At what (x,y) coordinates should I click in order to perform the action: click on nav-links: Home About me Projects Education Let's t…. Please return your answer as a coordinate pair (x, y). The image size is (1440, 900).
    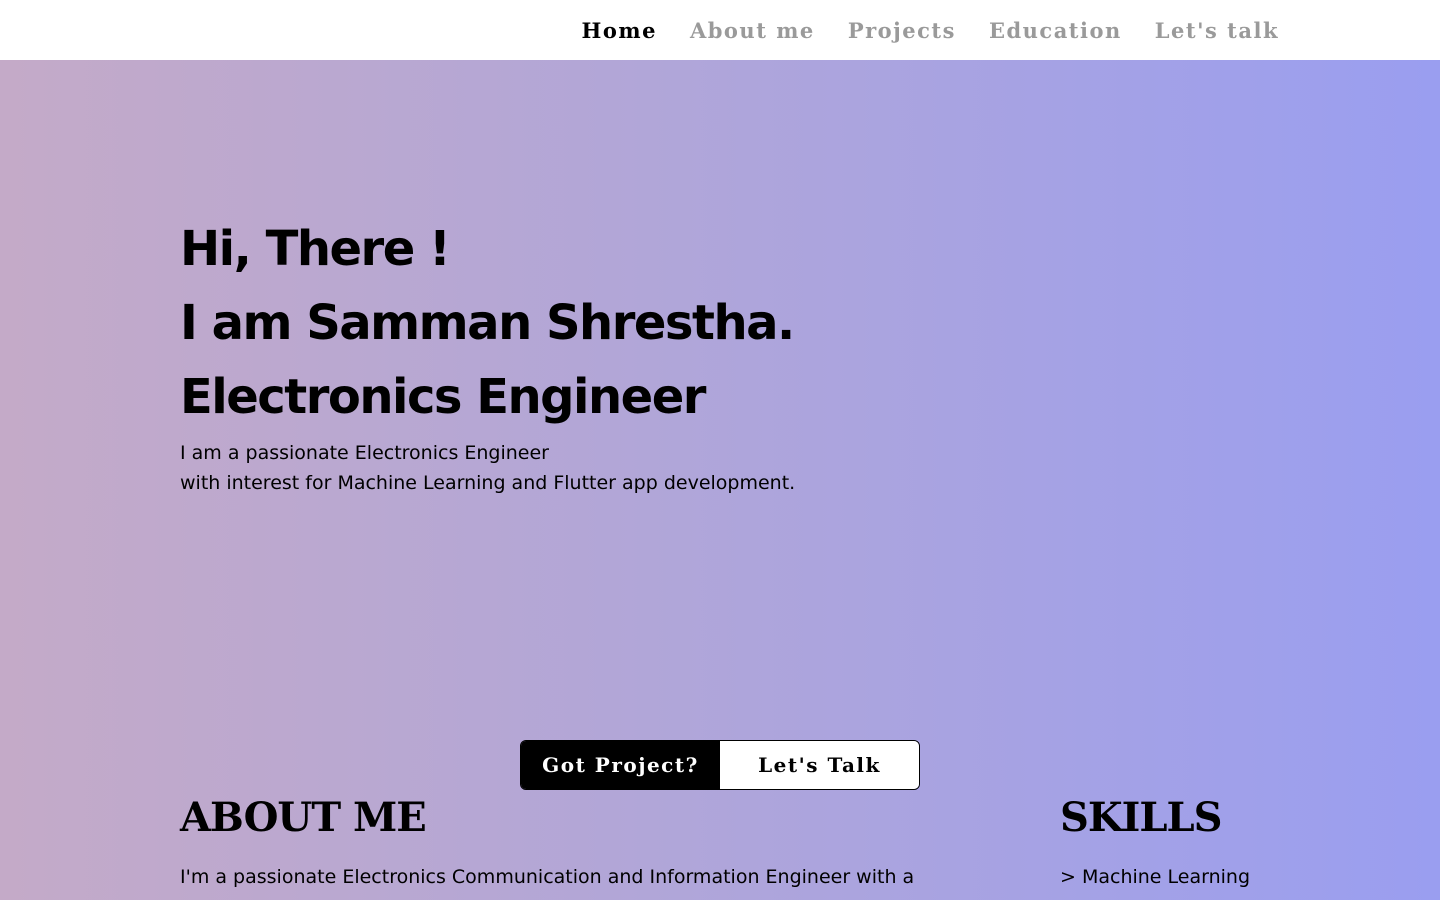
    Looking at the image, I should click on (930, 30).